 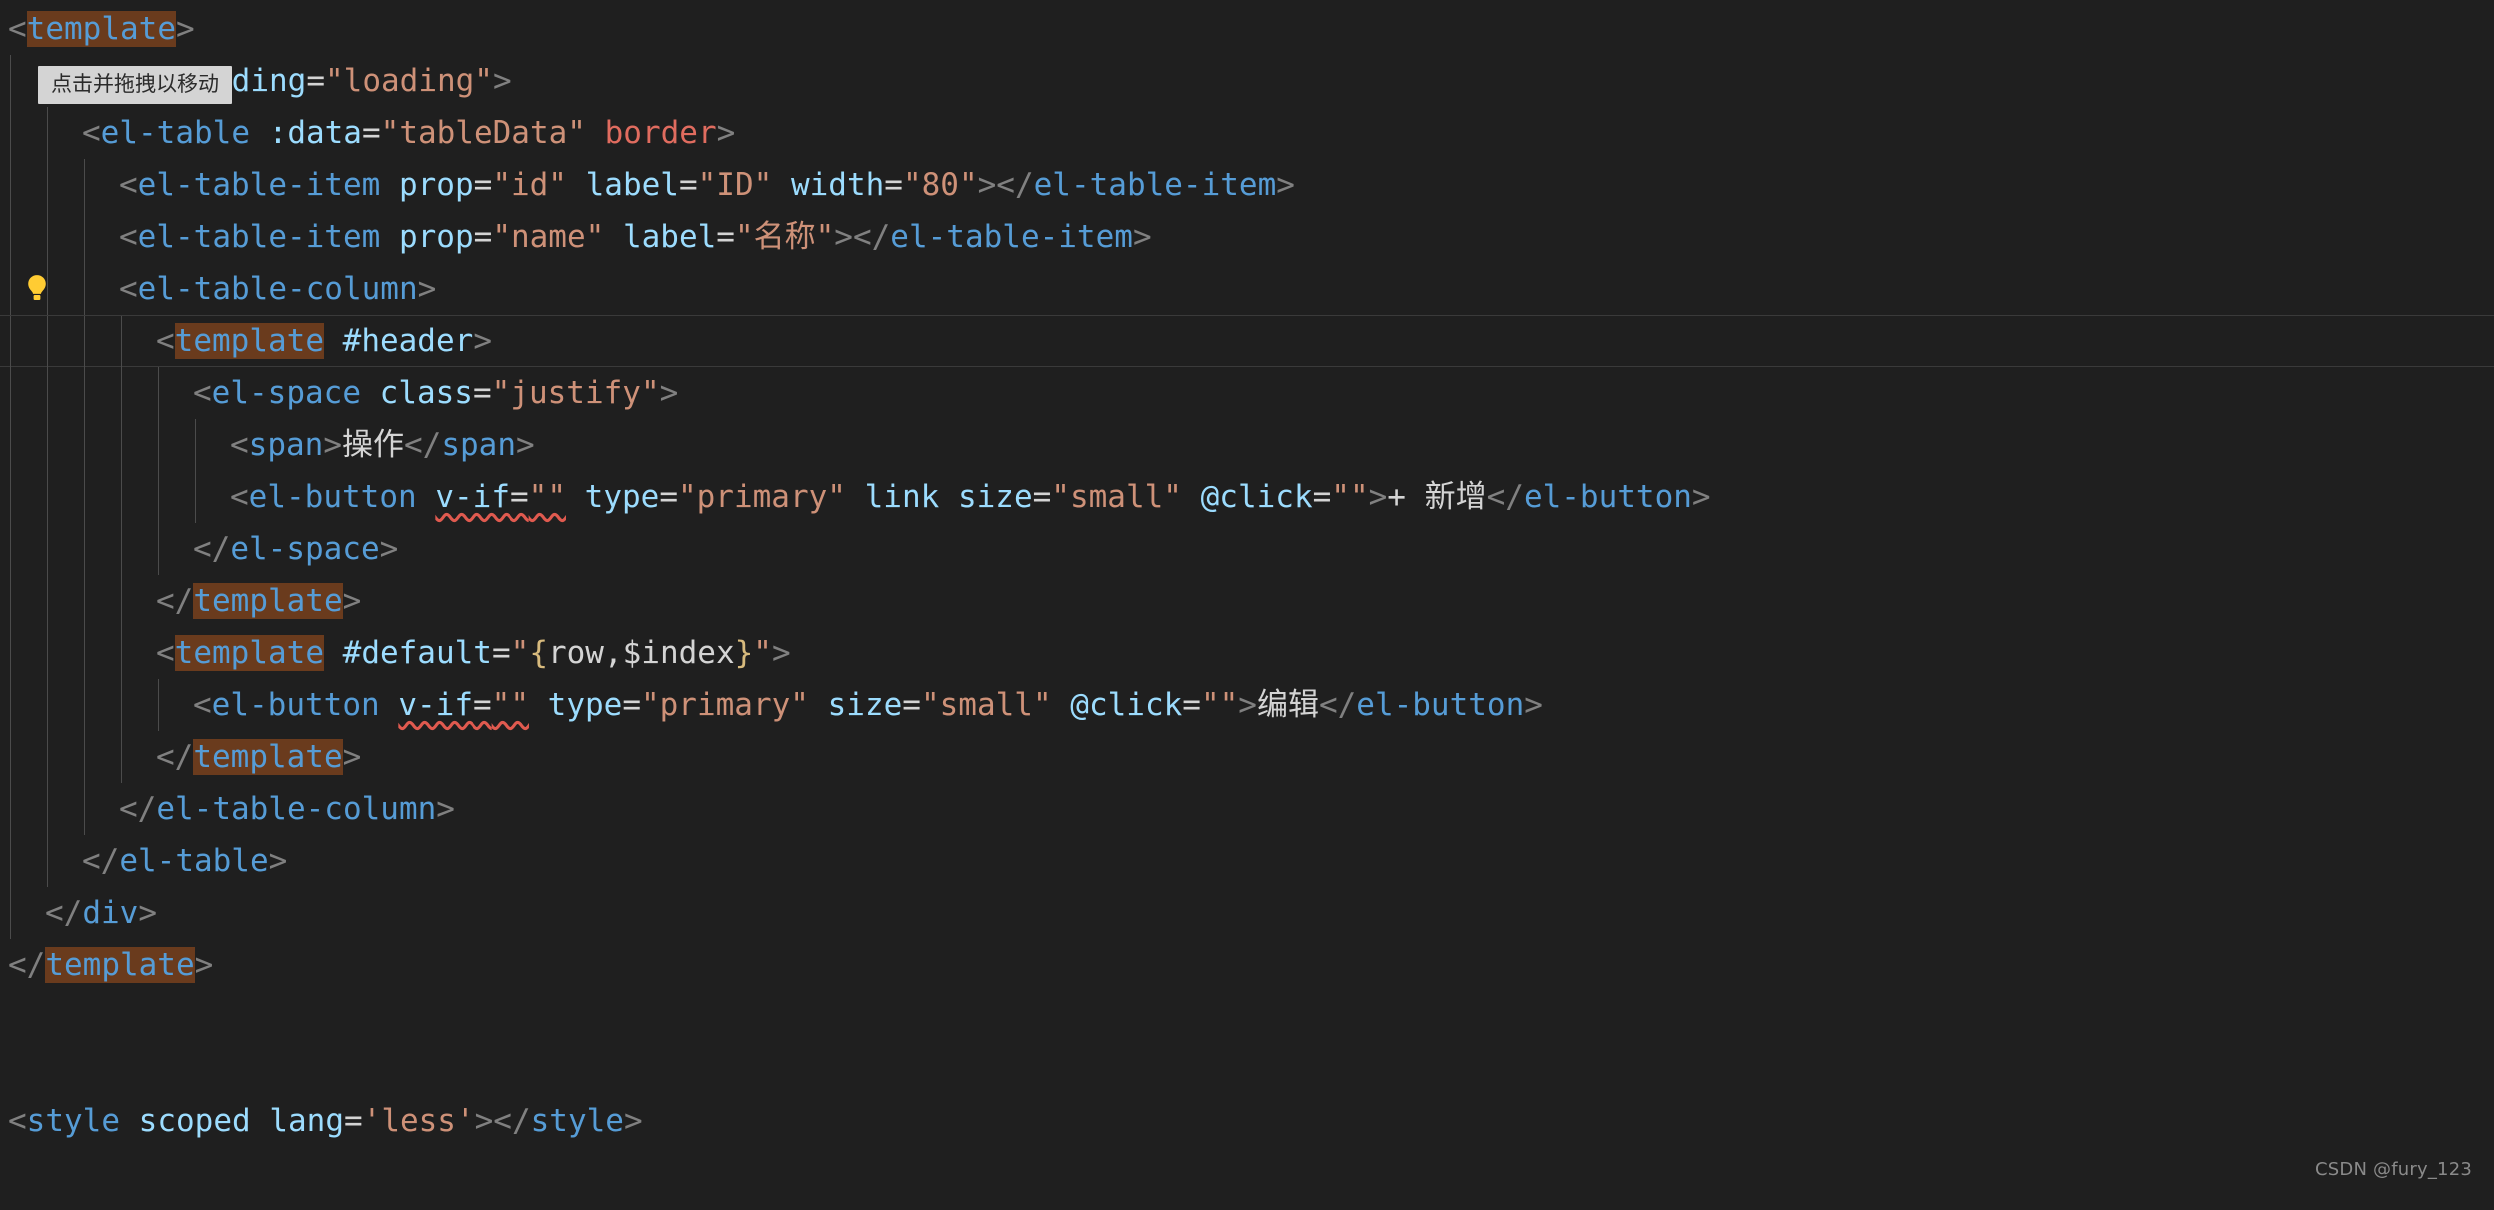 I want to click on code-token: type, so click(x=585, y=705).